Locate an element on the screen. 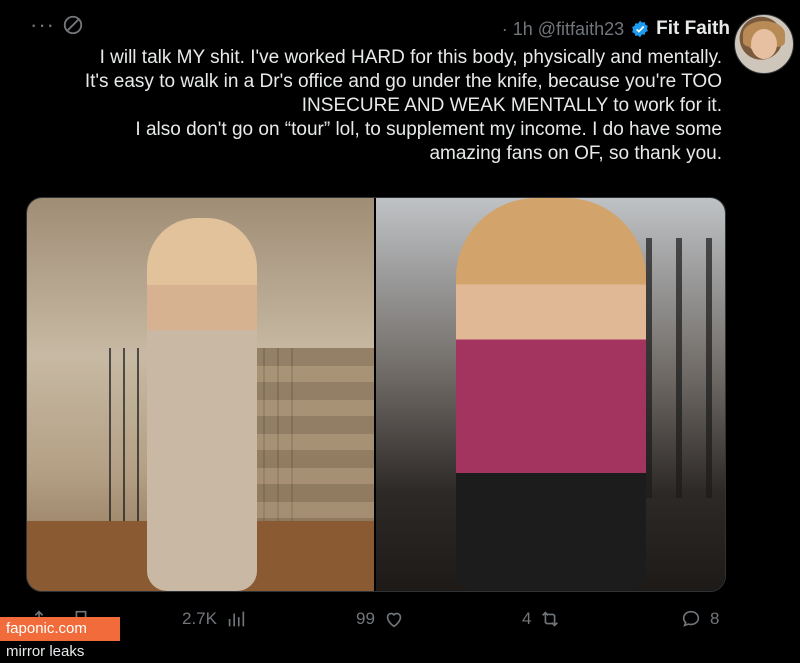  avatar is located at coordinates (764, 44).